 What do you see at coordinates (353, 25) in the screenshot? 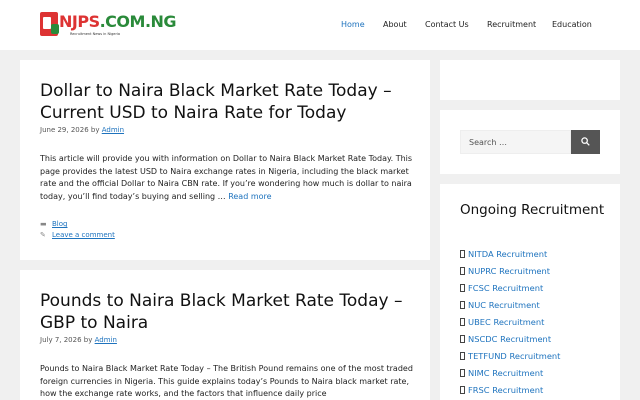
I see `nav-home: Home` at bounding box center [353, 25].